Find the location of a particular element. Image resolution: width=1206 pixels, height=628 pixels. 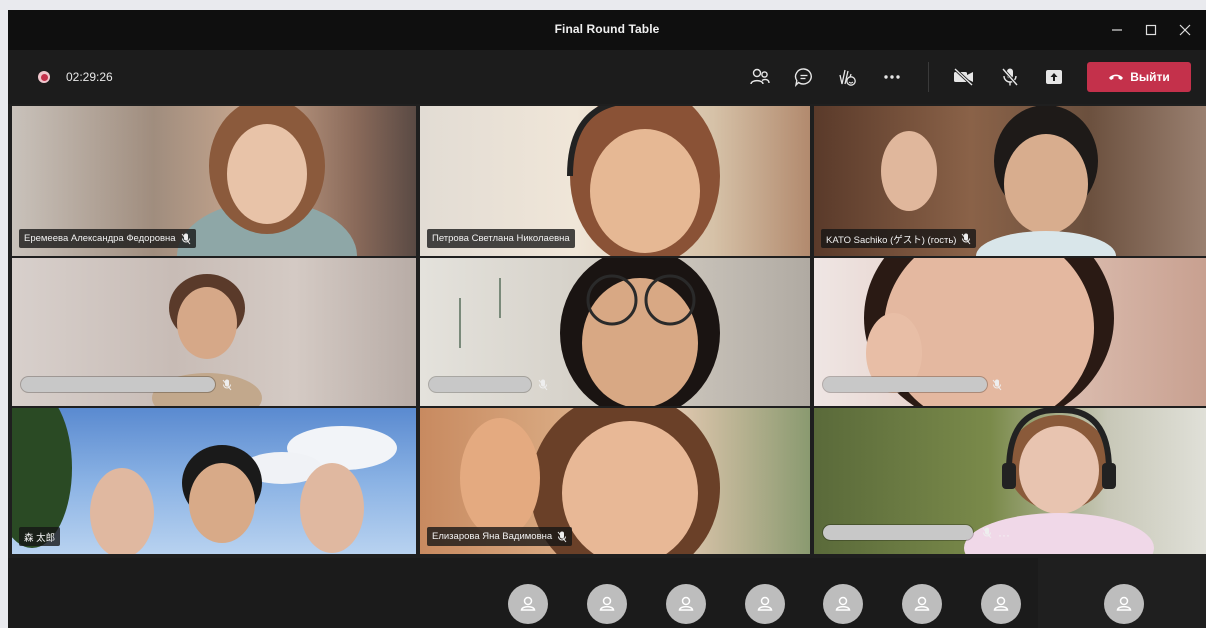

people-icon is located at coordinates (760, 76).